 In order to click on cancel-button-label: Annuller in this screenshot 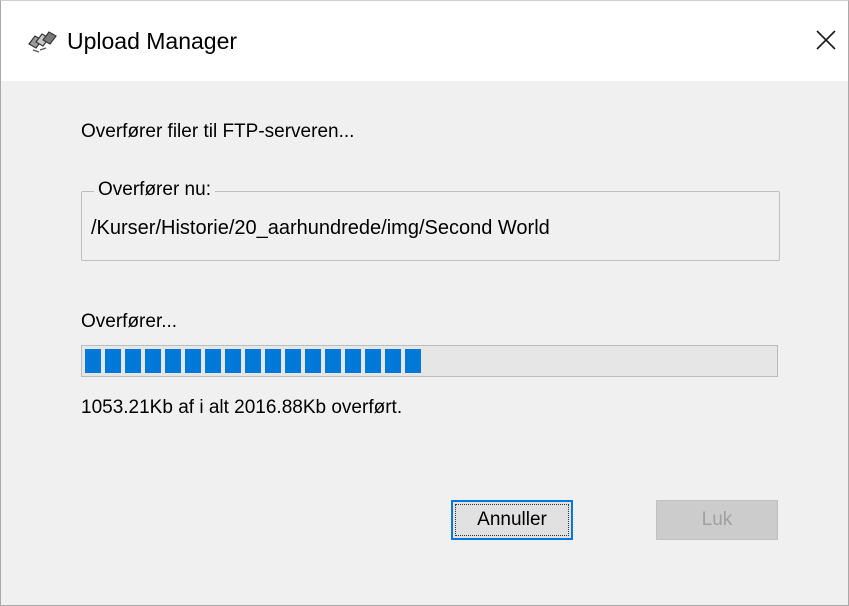, I will do `click(512, 519)`.